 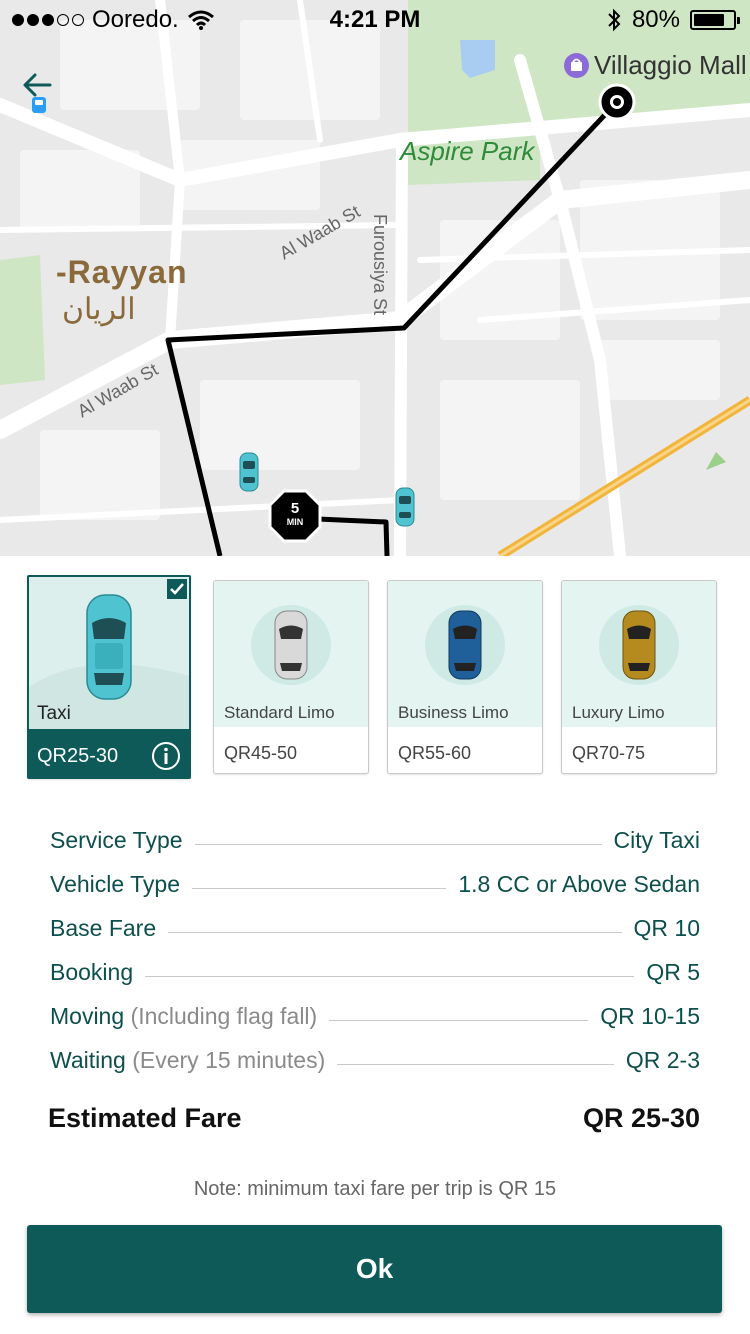 What do you see at coordinates (229, 1059) in the screenshot?
I see `fare-sub-label: (Every 15 minutes)` at bounding box center [229, 1059].